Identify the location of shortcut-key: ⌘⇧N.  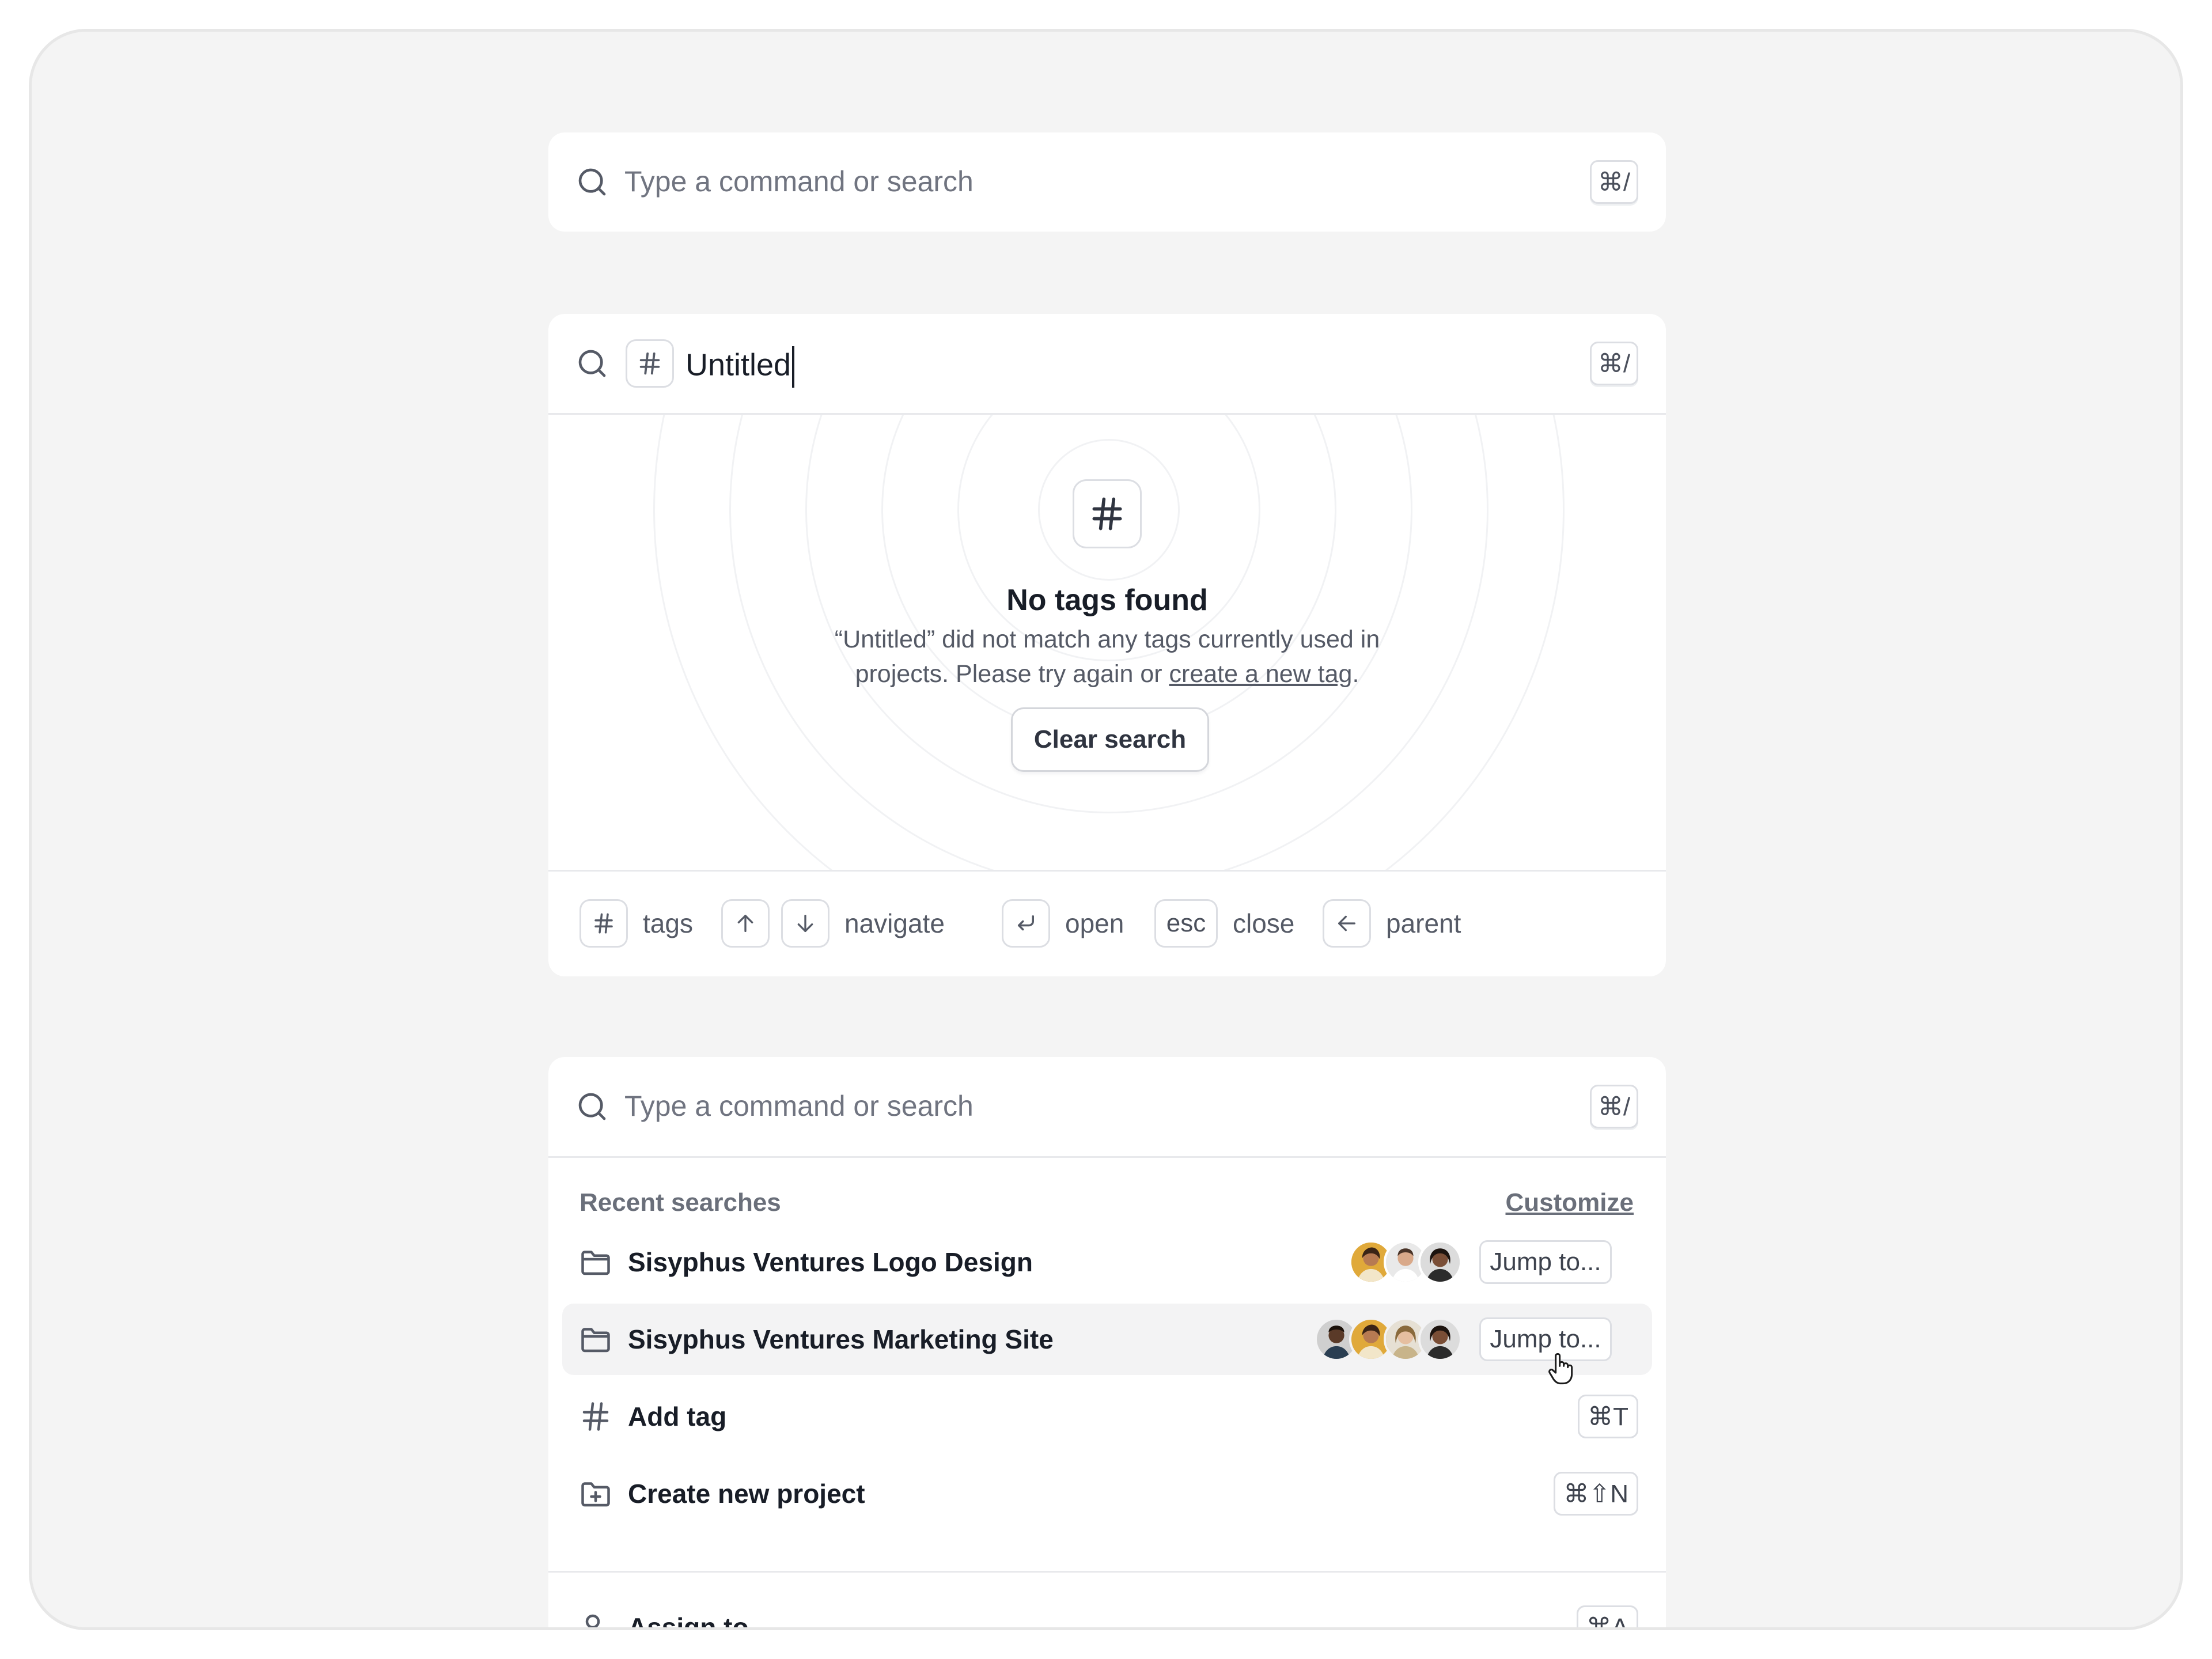
(1596, 1494).